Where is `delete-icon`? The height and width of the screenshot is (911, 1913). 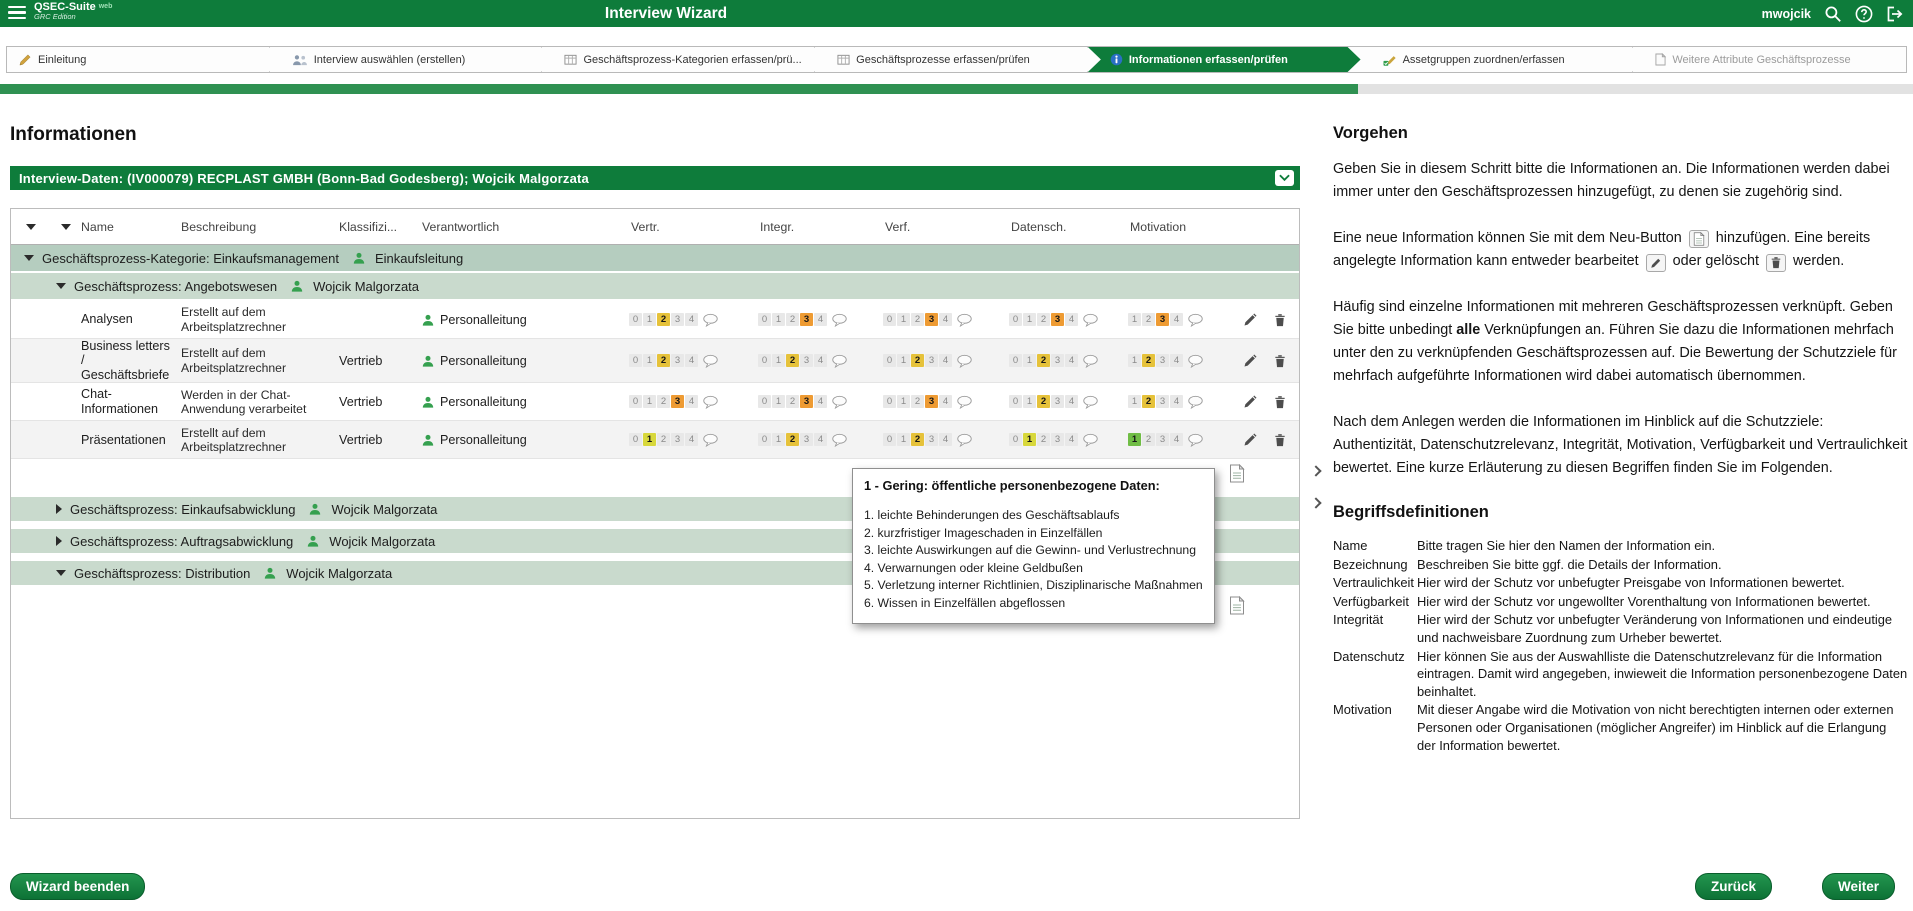 delete-icon is located at coordinates (1280, 440).